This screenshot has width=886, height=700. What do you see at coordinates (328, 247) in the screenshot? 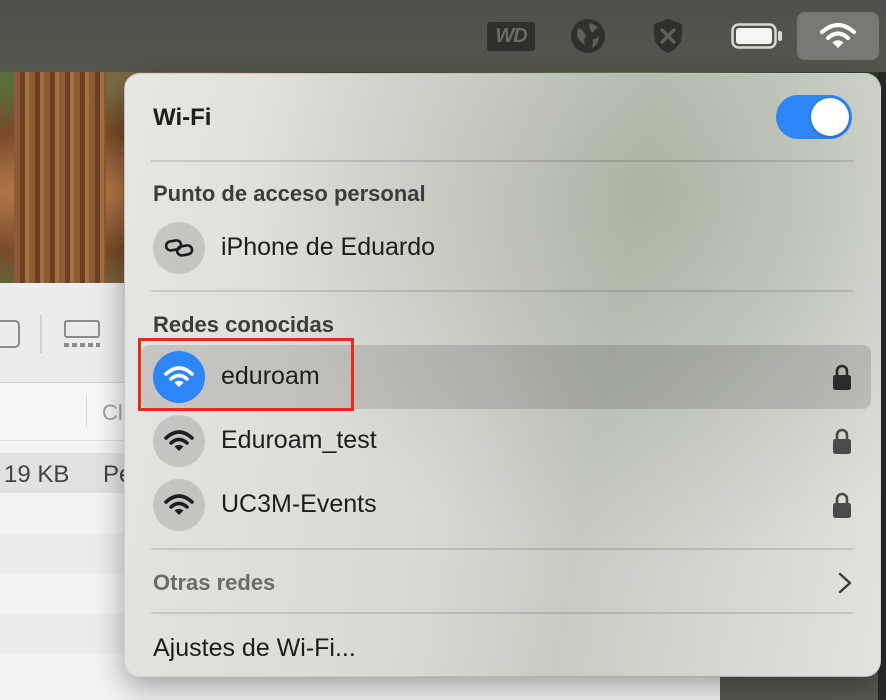
I see `hotspot-label: iPhone de Eduardo` at bounding box center [328, 247].